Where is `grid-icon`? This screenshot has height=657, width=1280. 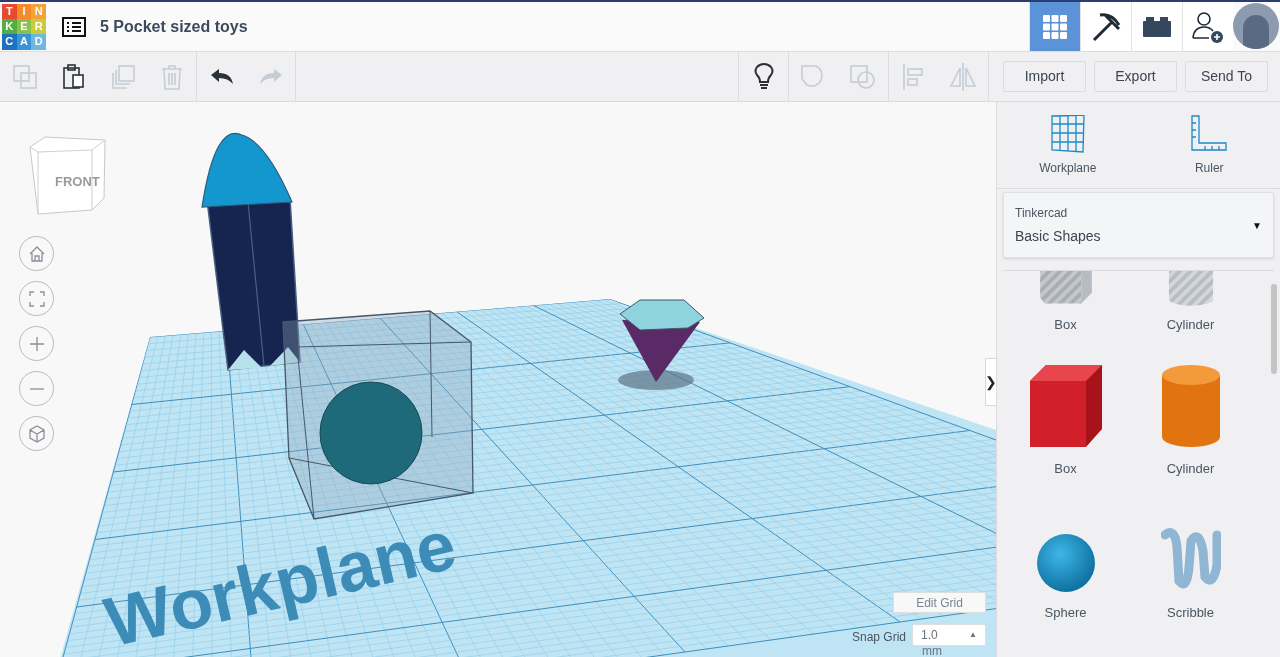
grid-icon is located at coordinates (1055, 26).